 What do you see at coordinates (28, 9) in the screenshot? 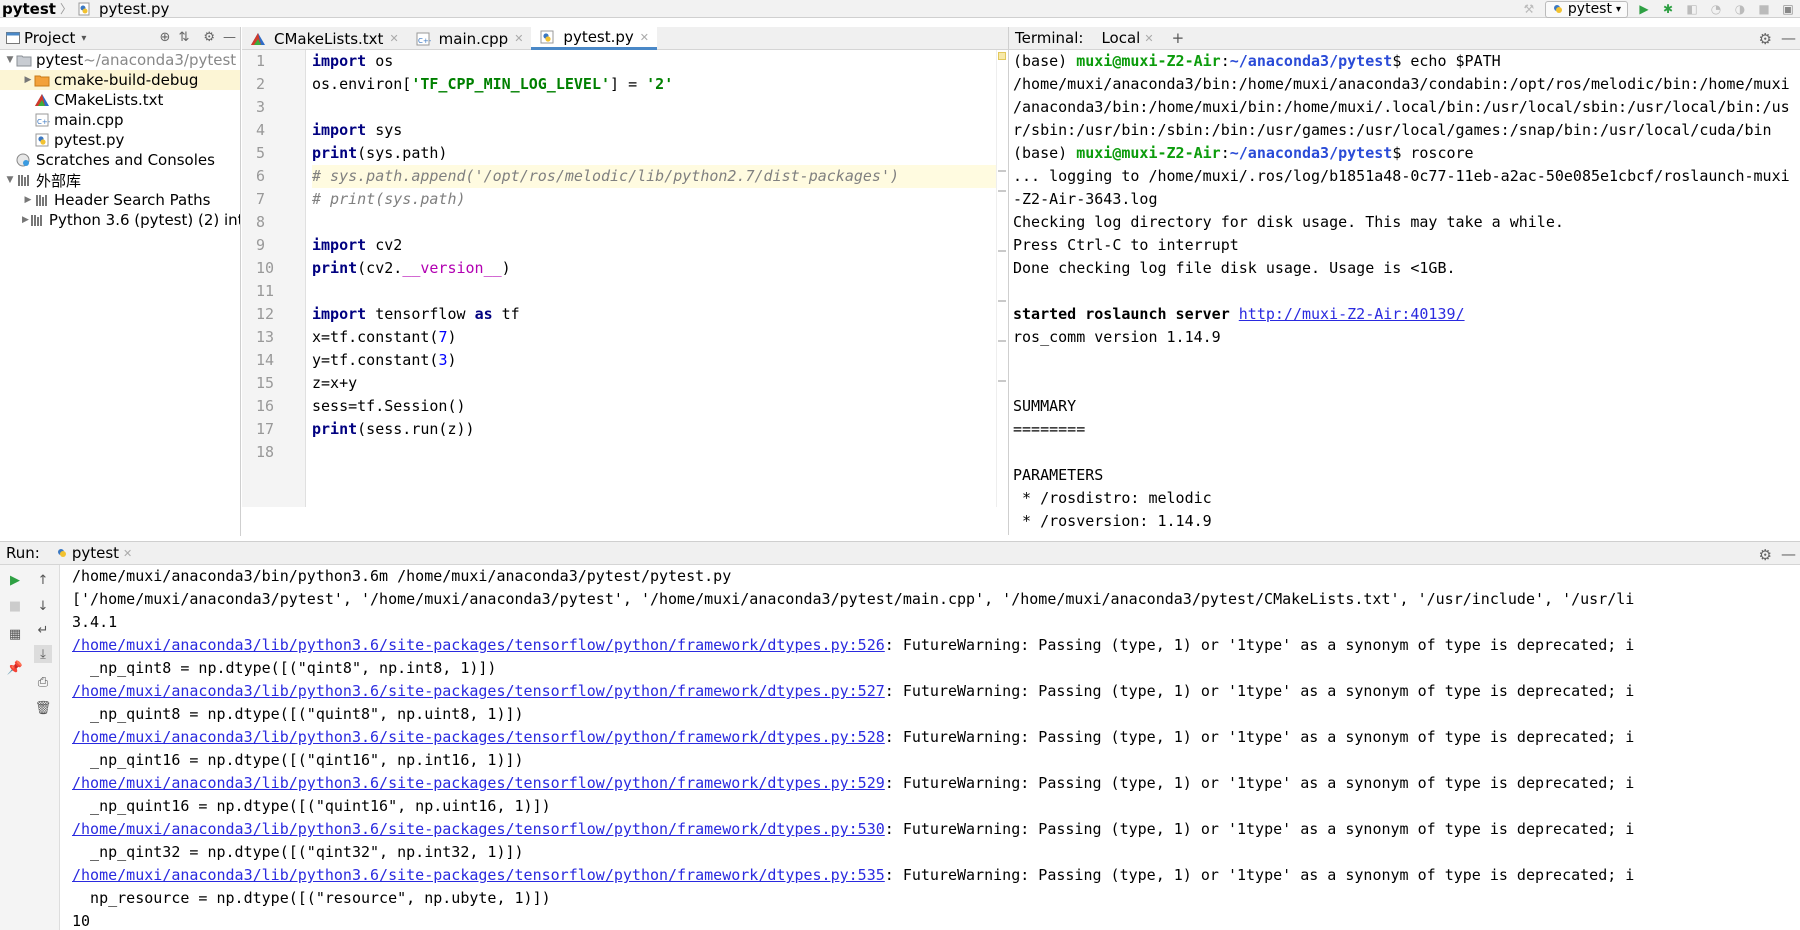
I see `breadcrumb-project: pytest` at bounding box center [28, 9].